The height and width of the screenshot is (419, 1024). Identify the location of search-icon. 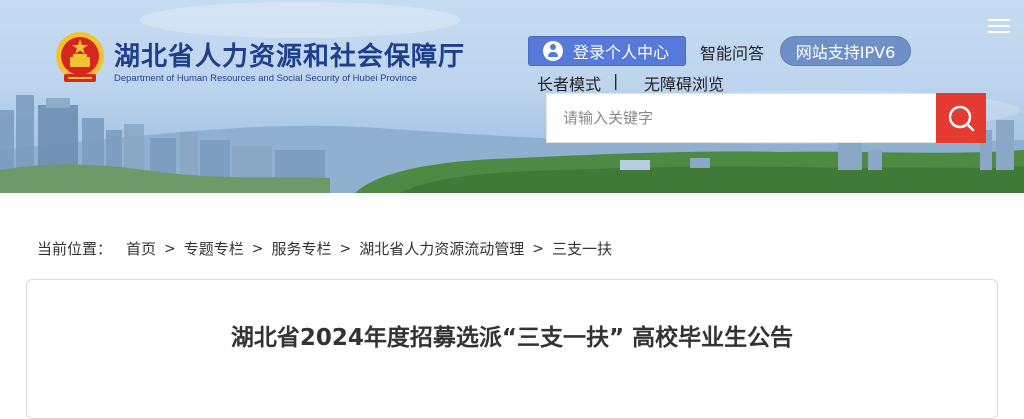
(961, 118).